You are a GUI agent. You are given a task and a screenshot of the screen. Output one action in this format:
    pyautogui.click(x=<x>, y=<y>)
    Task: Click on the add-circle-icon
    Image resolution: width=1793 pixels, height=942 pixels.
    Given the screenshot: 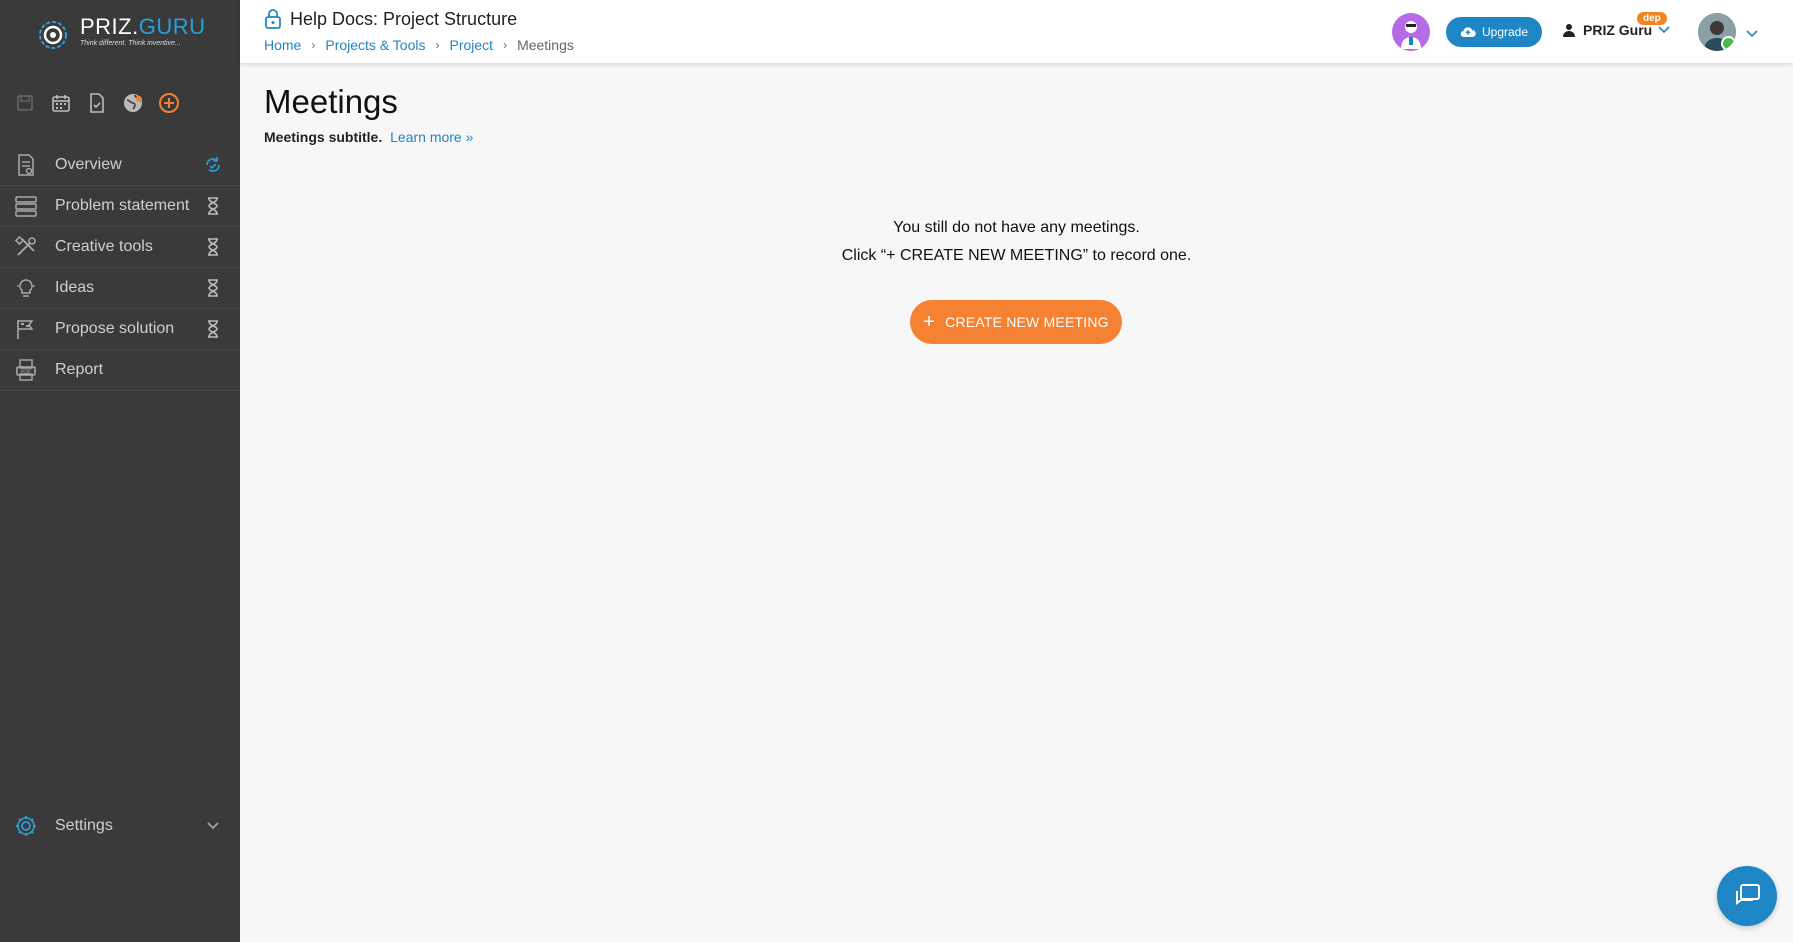 What is the action you would take?
    pyautogui.click(x=169, y=103)
    